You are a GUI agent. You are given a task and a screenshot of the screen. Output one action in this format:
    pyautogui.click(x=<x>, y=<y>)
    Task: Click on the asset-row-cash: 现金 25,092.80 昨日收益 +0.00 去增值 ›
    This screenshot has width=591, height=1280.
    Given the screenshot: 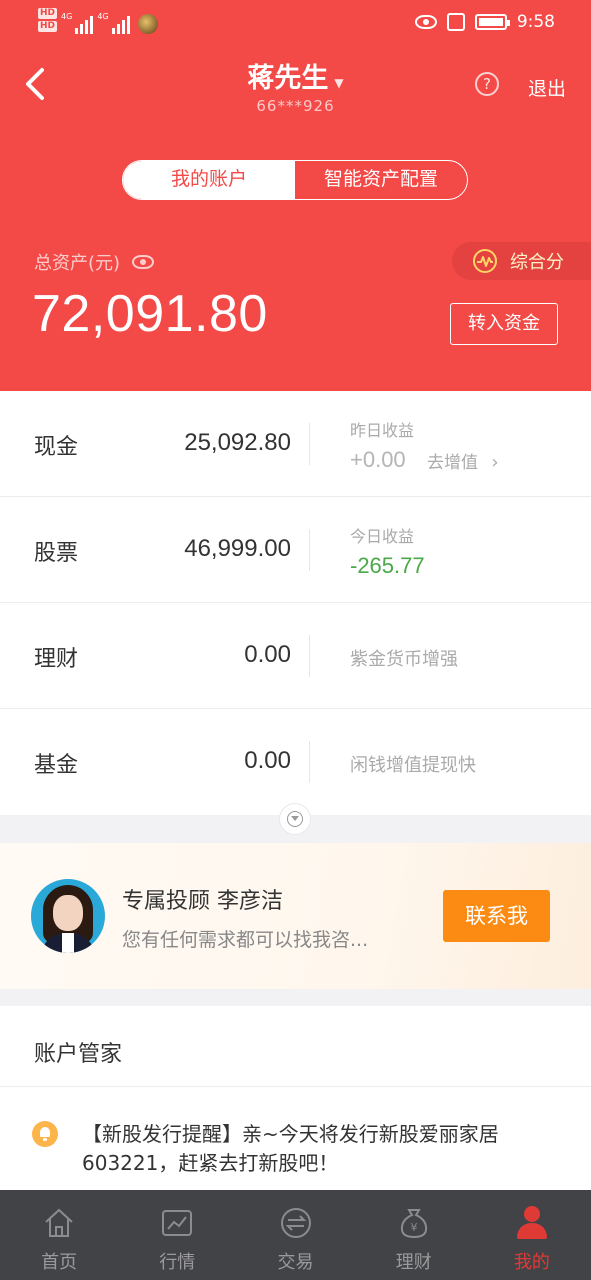 What is the action you would take?
    pyautogui.click(x=295, y=444)
    